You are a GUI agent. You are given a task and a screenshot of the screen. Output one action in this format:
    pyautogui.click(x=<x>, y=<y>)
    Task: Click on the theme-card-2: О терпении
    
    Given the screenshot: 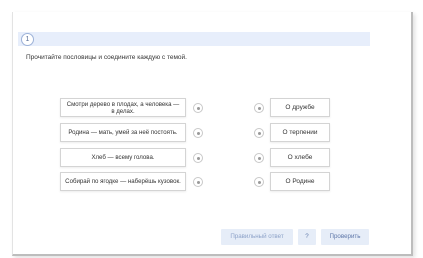 What is the action you would take?
    pyautogui.click(x=300, y=132)
    